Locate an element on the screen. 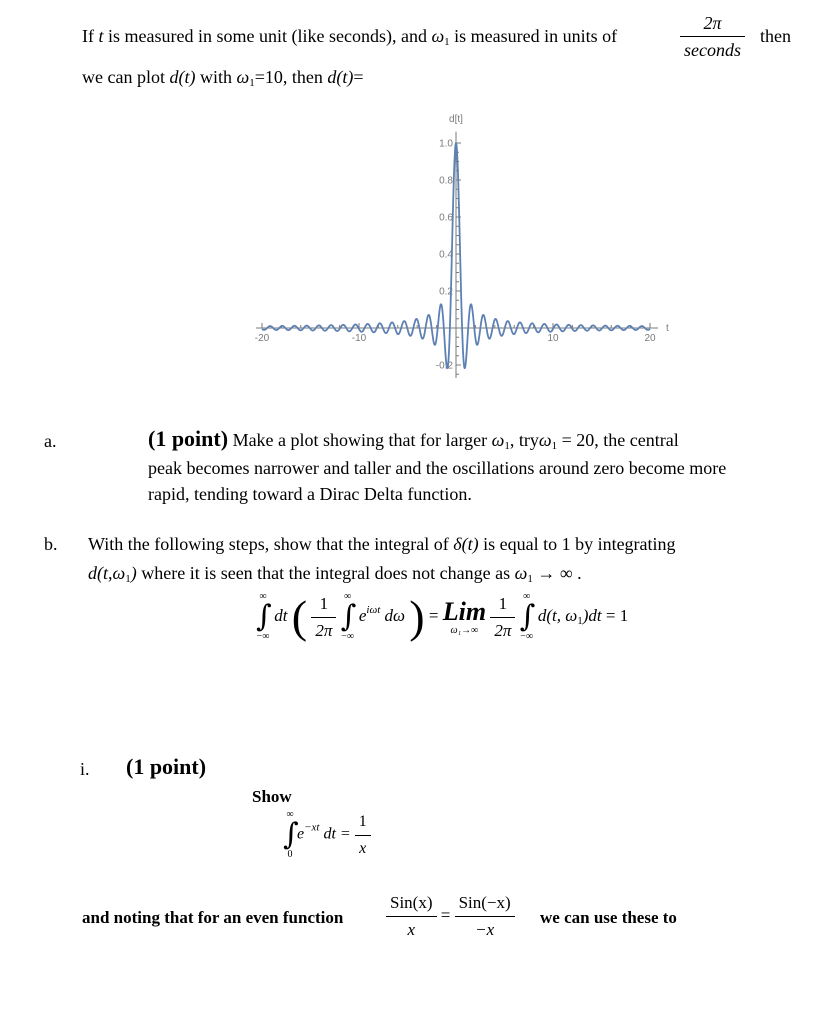 The width and height of the screenshot is (838, 1010). d-t-omega: d(t,ω is located at coordinates (107, 573).